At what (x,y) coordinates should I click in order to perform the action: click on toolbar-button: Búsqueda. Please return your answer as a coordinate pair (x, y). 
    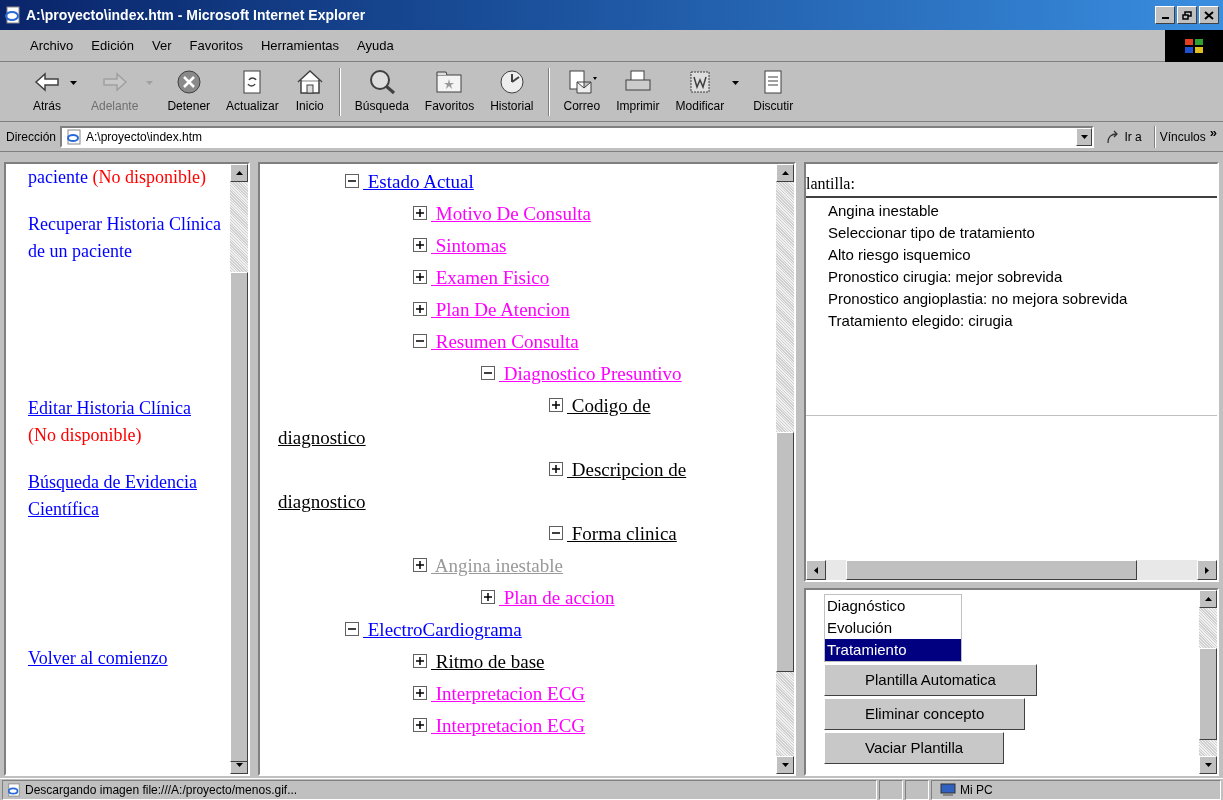
    Looking at the image, I should click on (381, 91).